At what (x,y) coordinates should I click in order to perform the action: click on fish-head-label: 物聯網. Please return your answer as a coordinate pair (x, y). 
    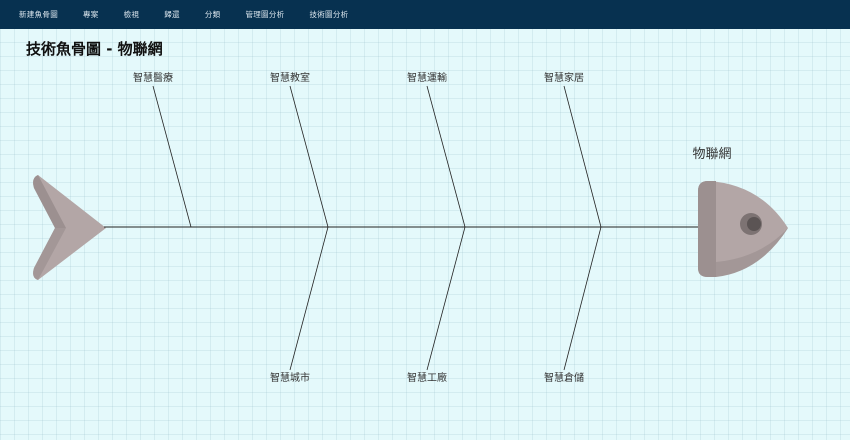
    Looking at the image, I should click on (711, 154).